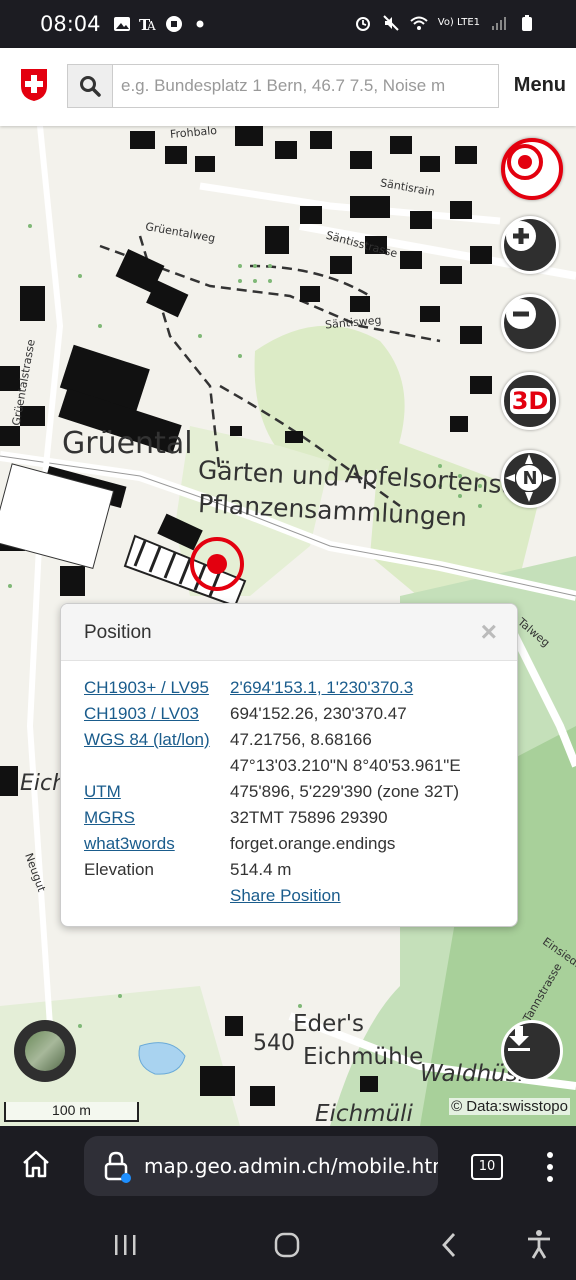  I want to click on search-button, so click(90, 86).